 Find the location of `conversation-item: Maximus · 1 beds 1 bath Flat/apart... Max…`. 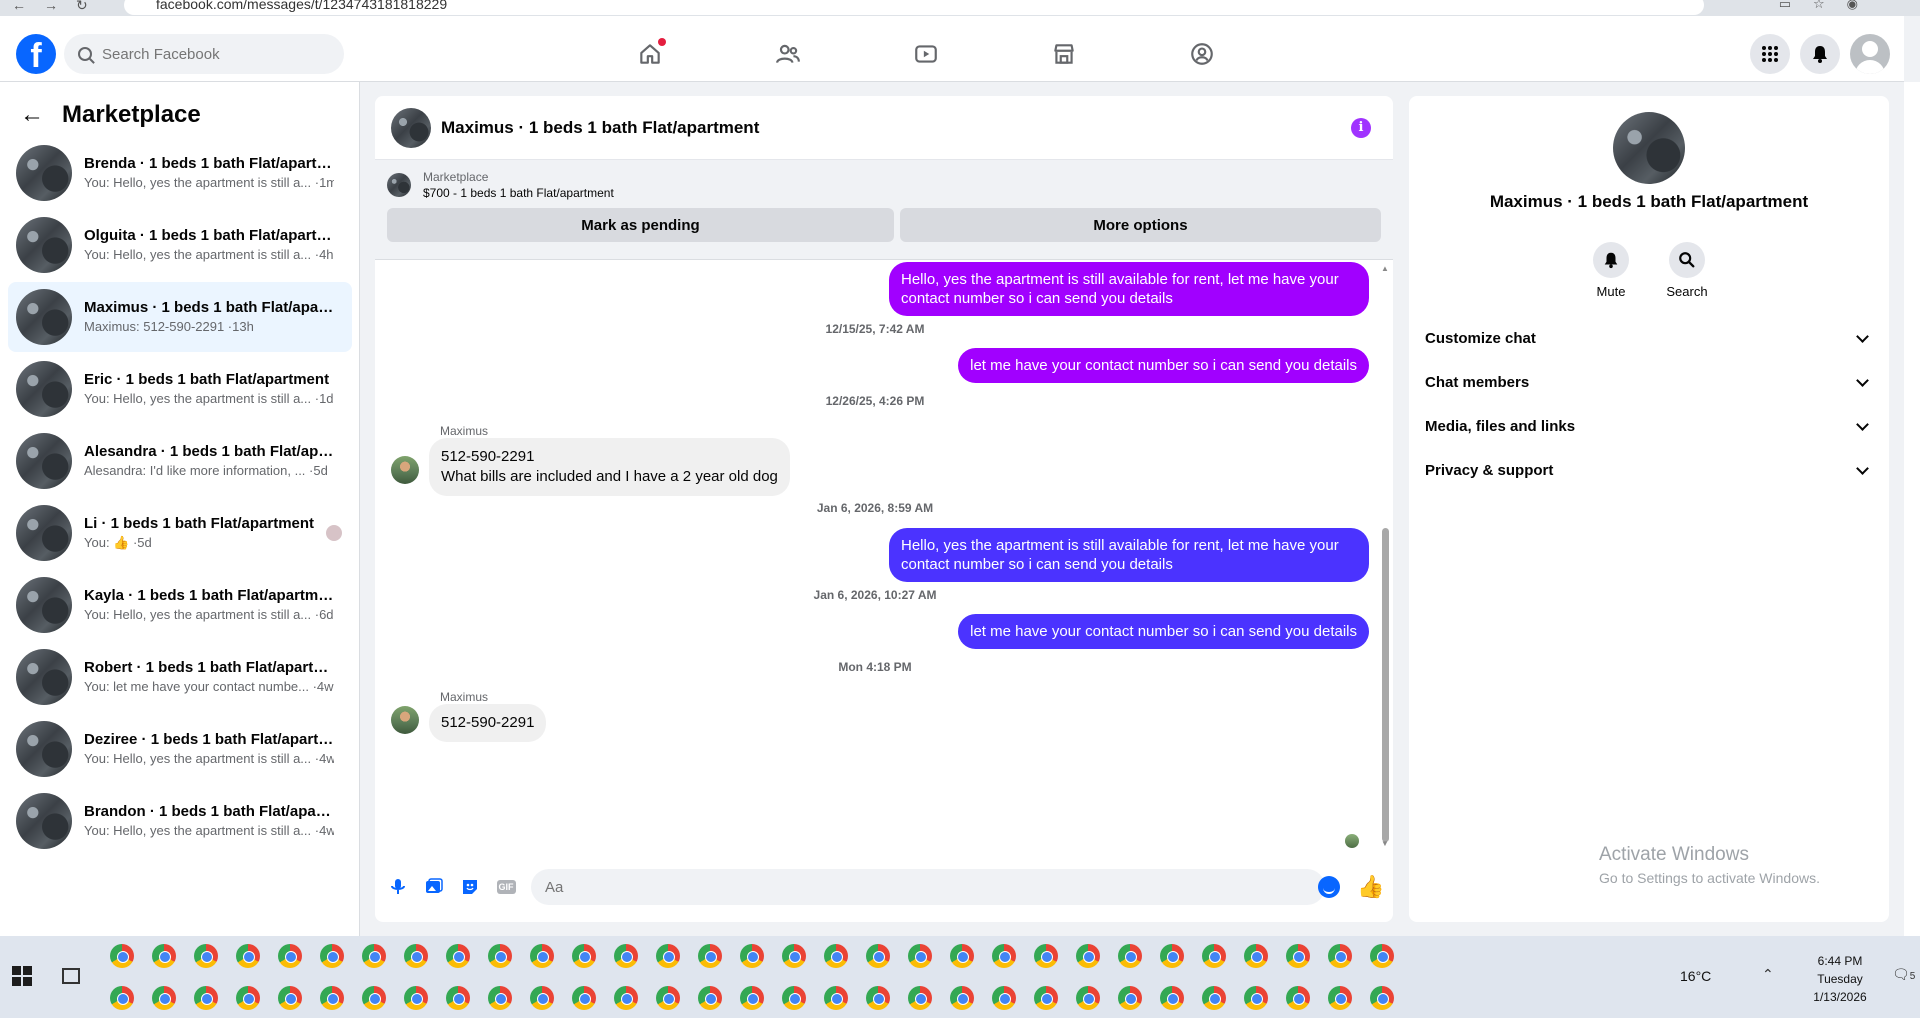

conversation-item: Maximus · 1 beds 1 bath Flat/apart... Max… is located at coordinates (180, 317).